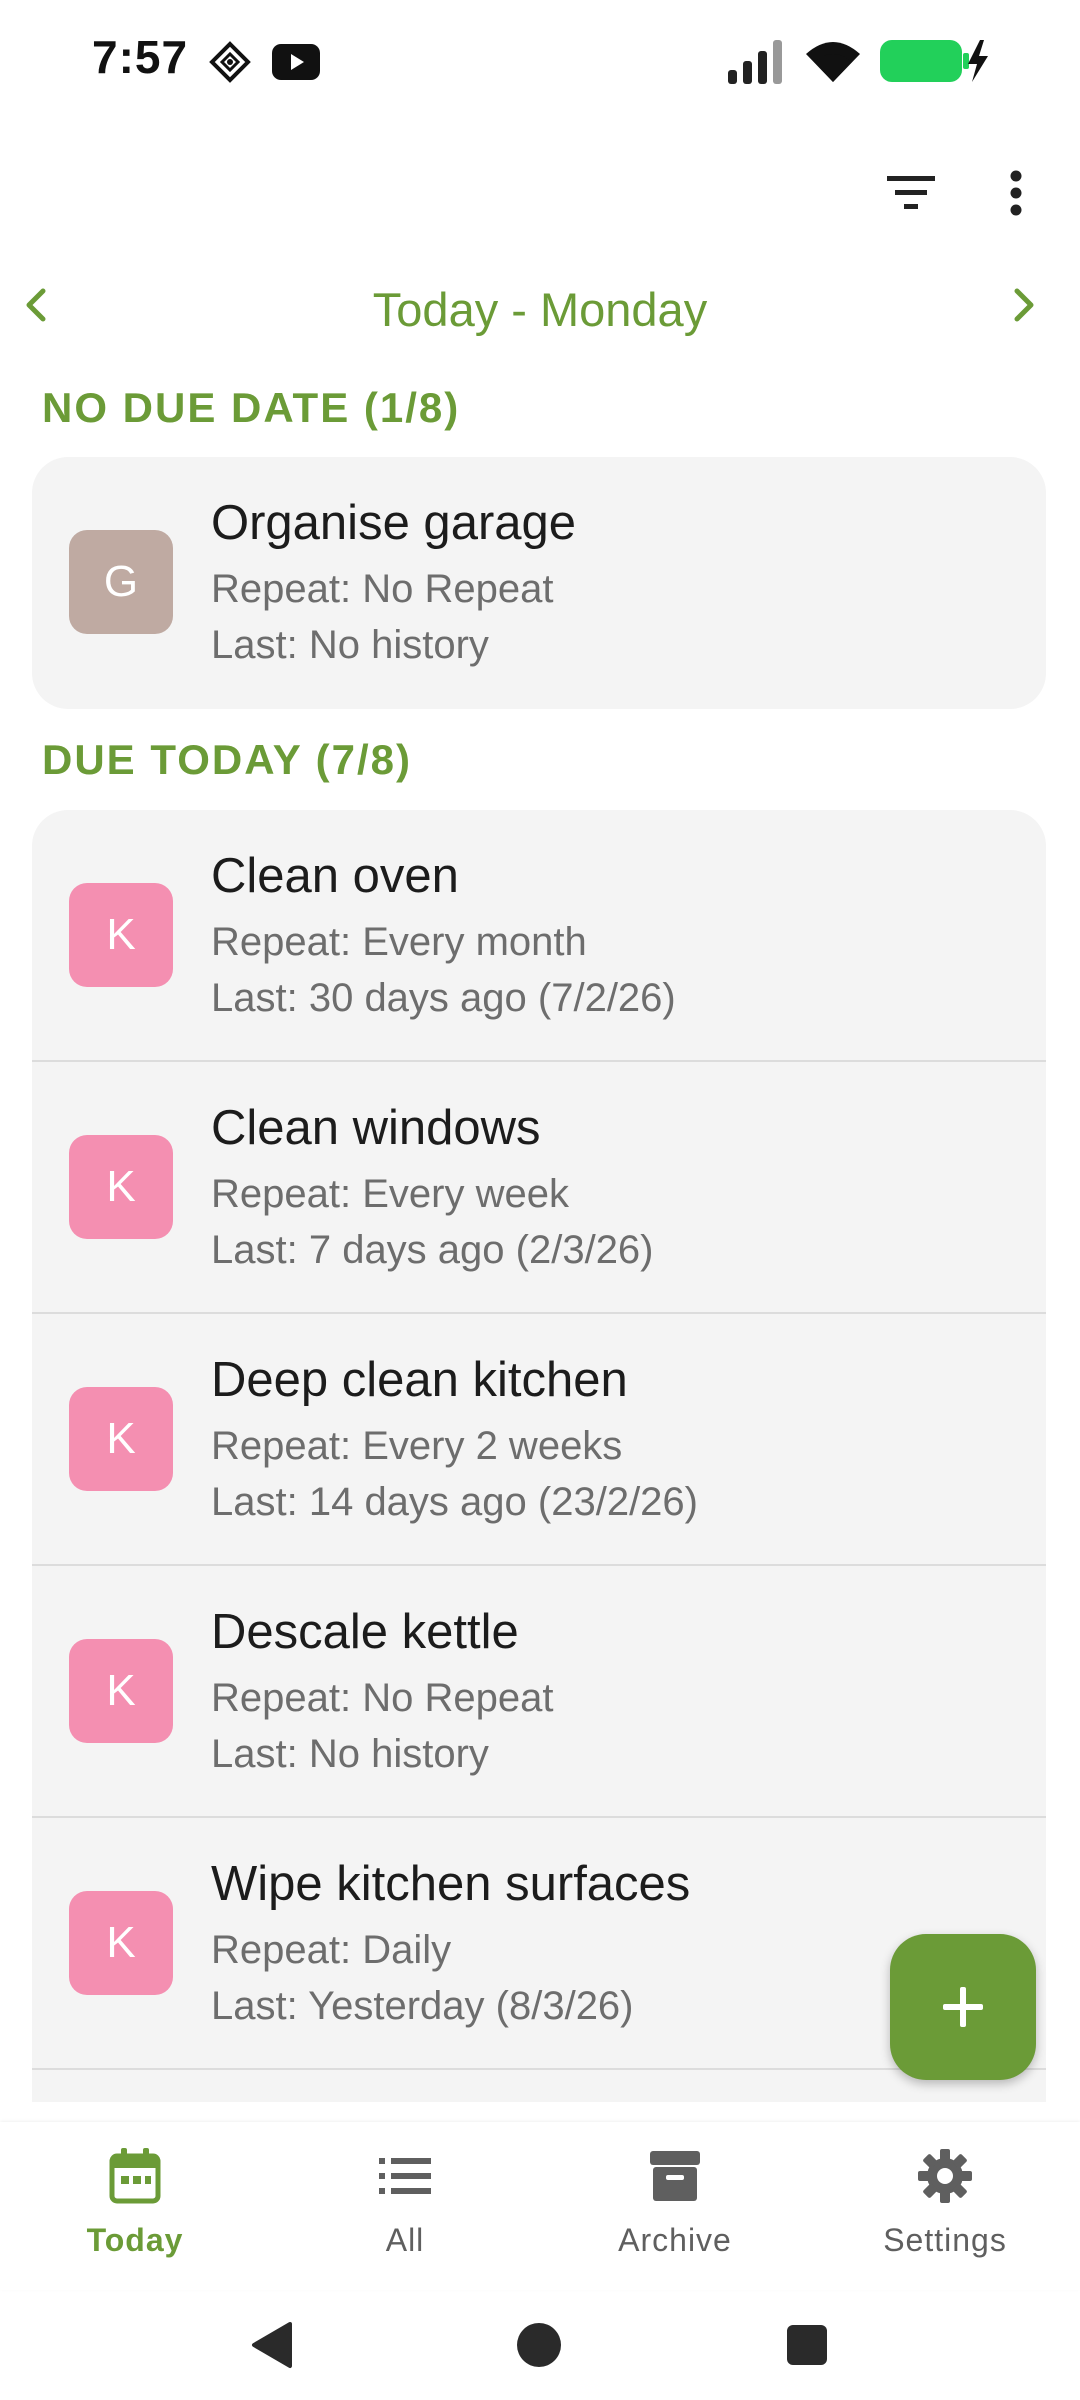  I want to click on battery-charging-icon, so click(935, 63).